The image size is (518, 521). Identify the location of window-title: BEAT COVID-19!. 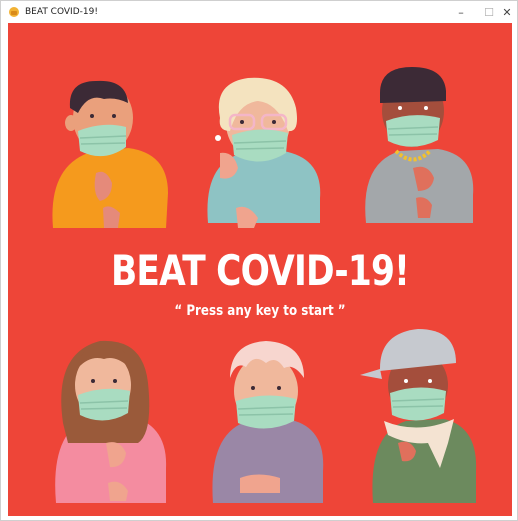
(61, 12).